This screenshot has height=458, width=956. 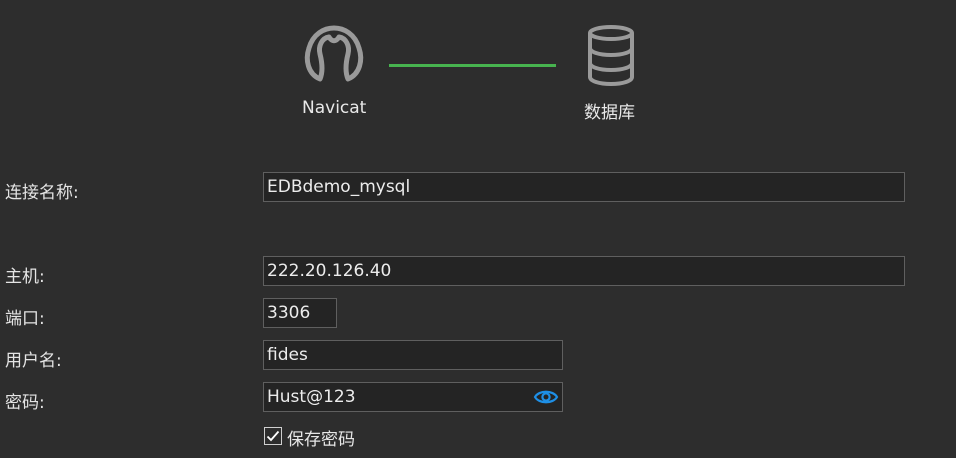 I want to click on connection-name-input: EDBdemo_mysql, so click(x=584, y=187).